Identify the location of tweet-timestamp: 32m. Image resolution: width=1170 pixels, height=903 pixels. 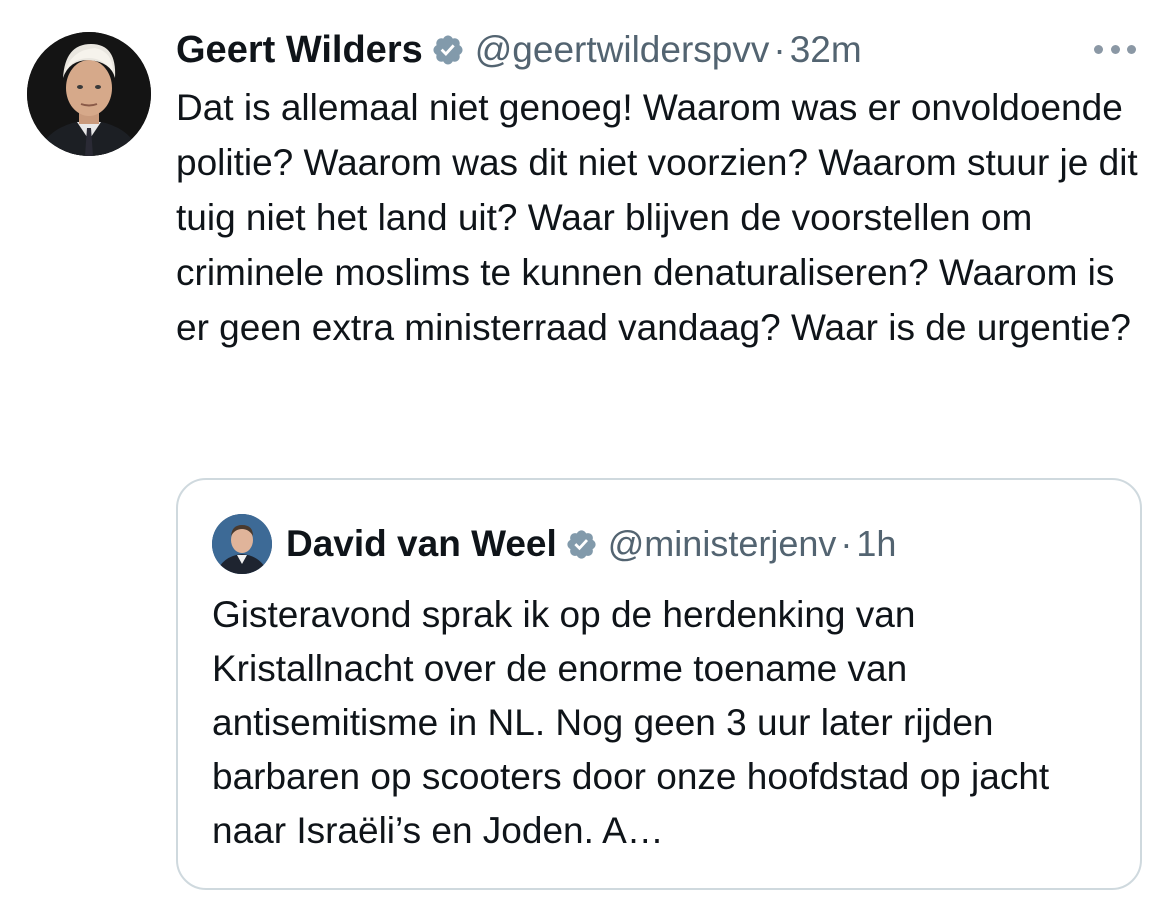
(826, 50).